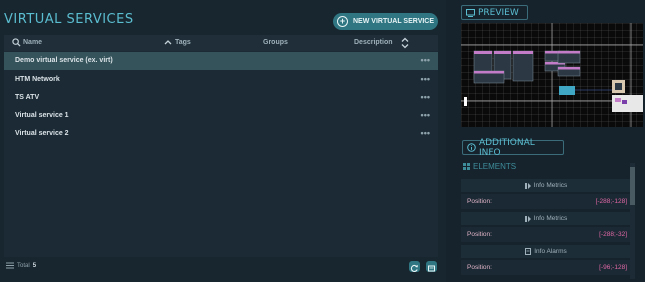 The height and width of the screenshot is (282, 645). What do you see at coordinates (221, 61) in the screenshot?
I see `table-row: Demo virtual service (ex. virt) •••` at bounding box center [221, 61].